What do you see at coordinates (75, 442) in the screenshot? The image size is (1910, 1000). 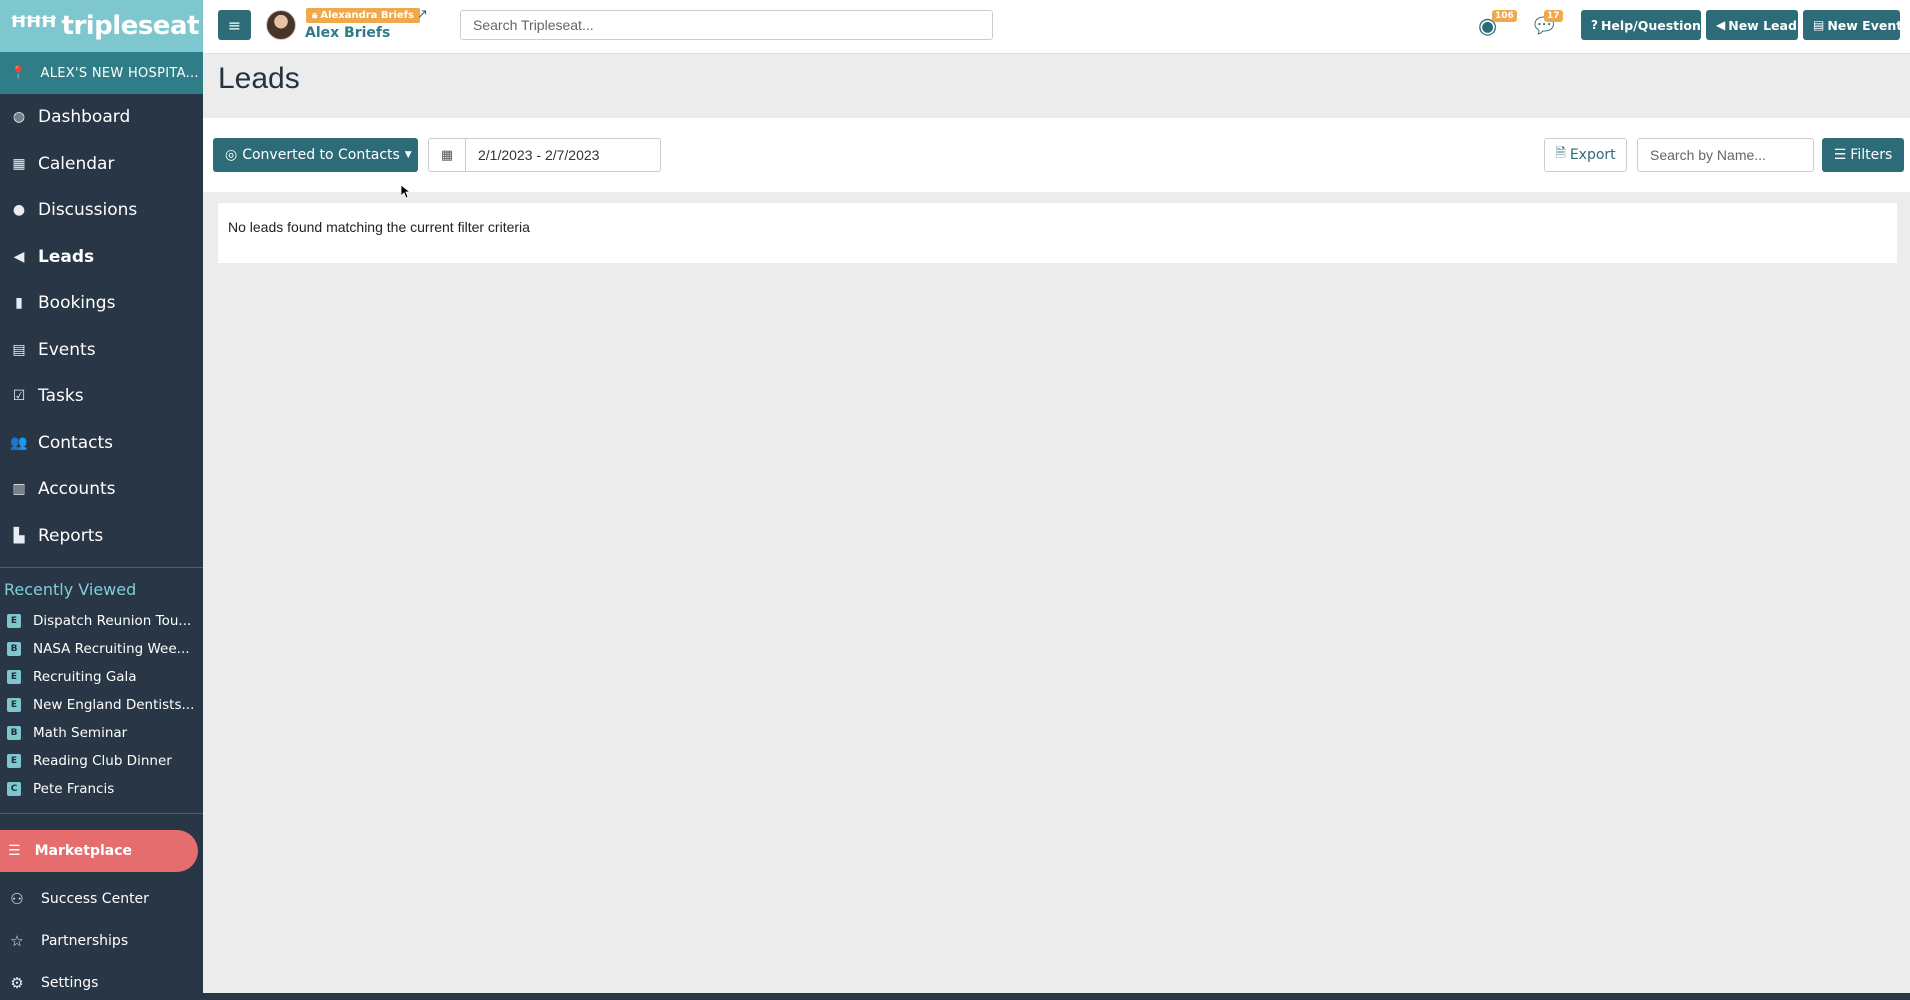 I see `sidebar-item-label: Contacts` at bounding box center [75, 442].